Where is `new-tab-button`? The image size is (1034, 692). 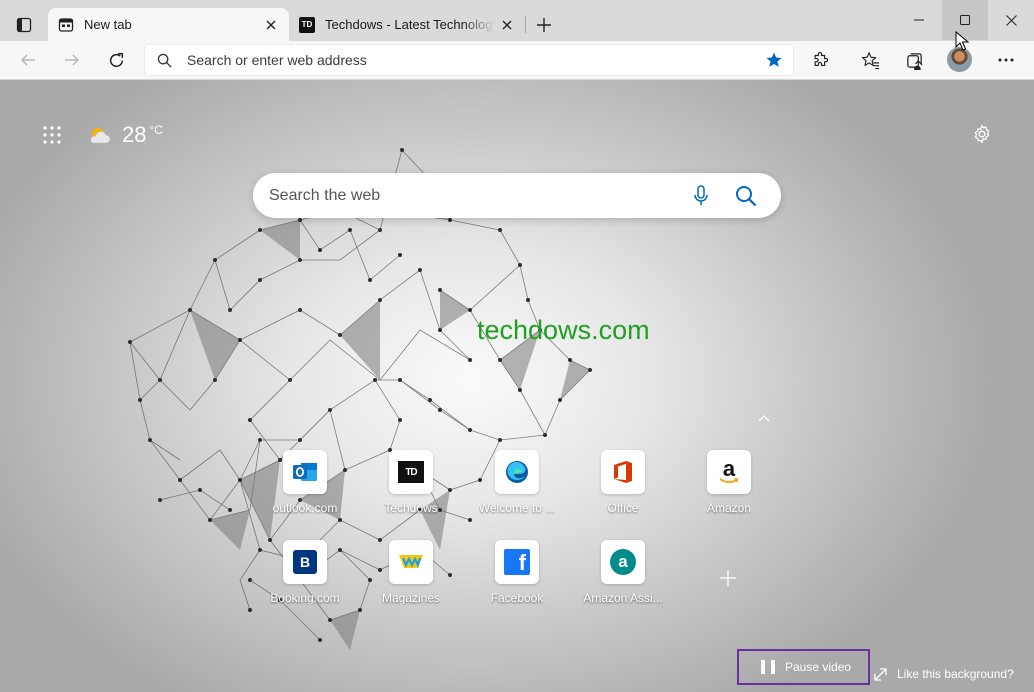
new-tab-button is located at coordinates (544, 25).